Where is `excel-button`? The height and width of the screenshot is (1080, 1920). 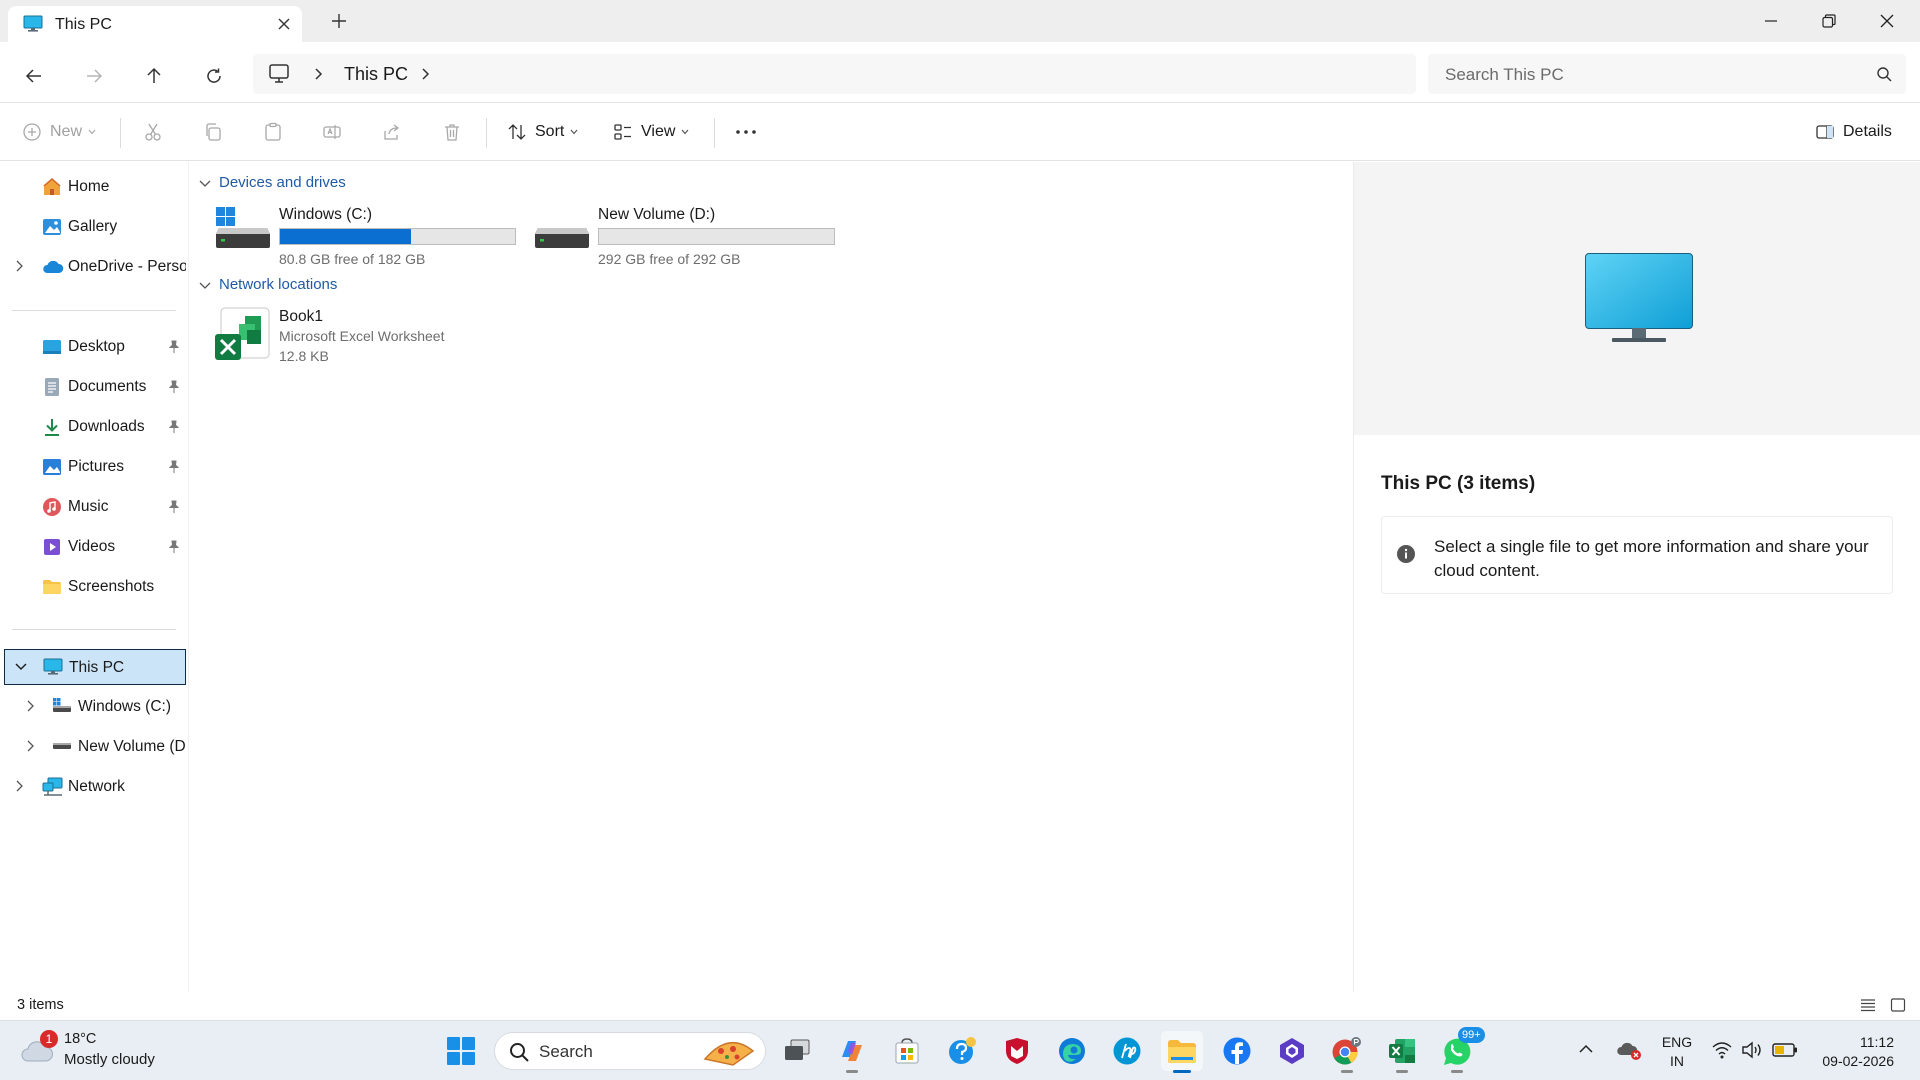 excel-button is located at coordinates (1402, 1052).